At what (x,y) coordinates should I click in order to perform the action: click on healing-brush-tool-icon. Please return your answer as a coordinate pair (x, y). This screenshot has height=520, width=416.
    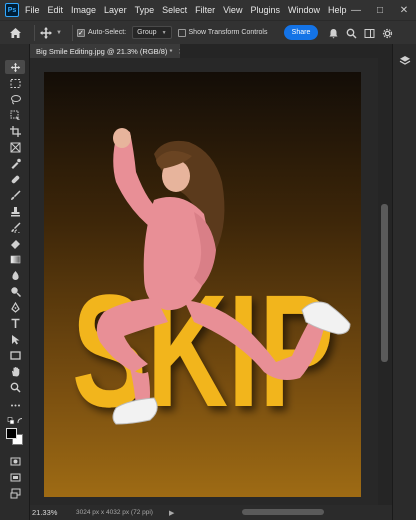
    Looking at the image, I should click on (15, 179).